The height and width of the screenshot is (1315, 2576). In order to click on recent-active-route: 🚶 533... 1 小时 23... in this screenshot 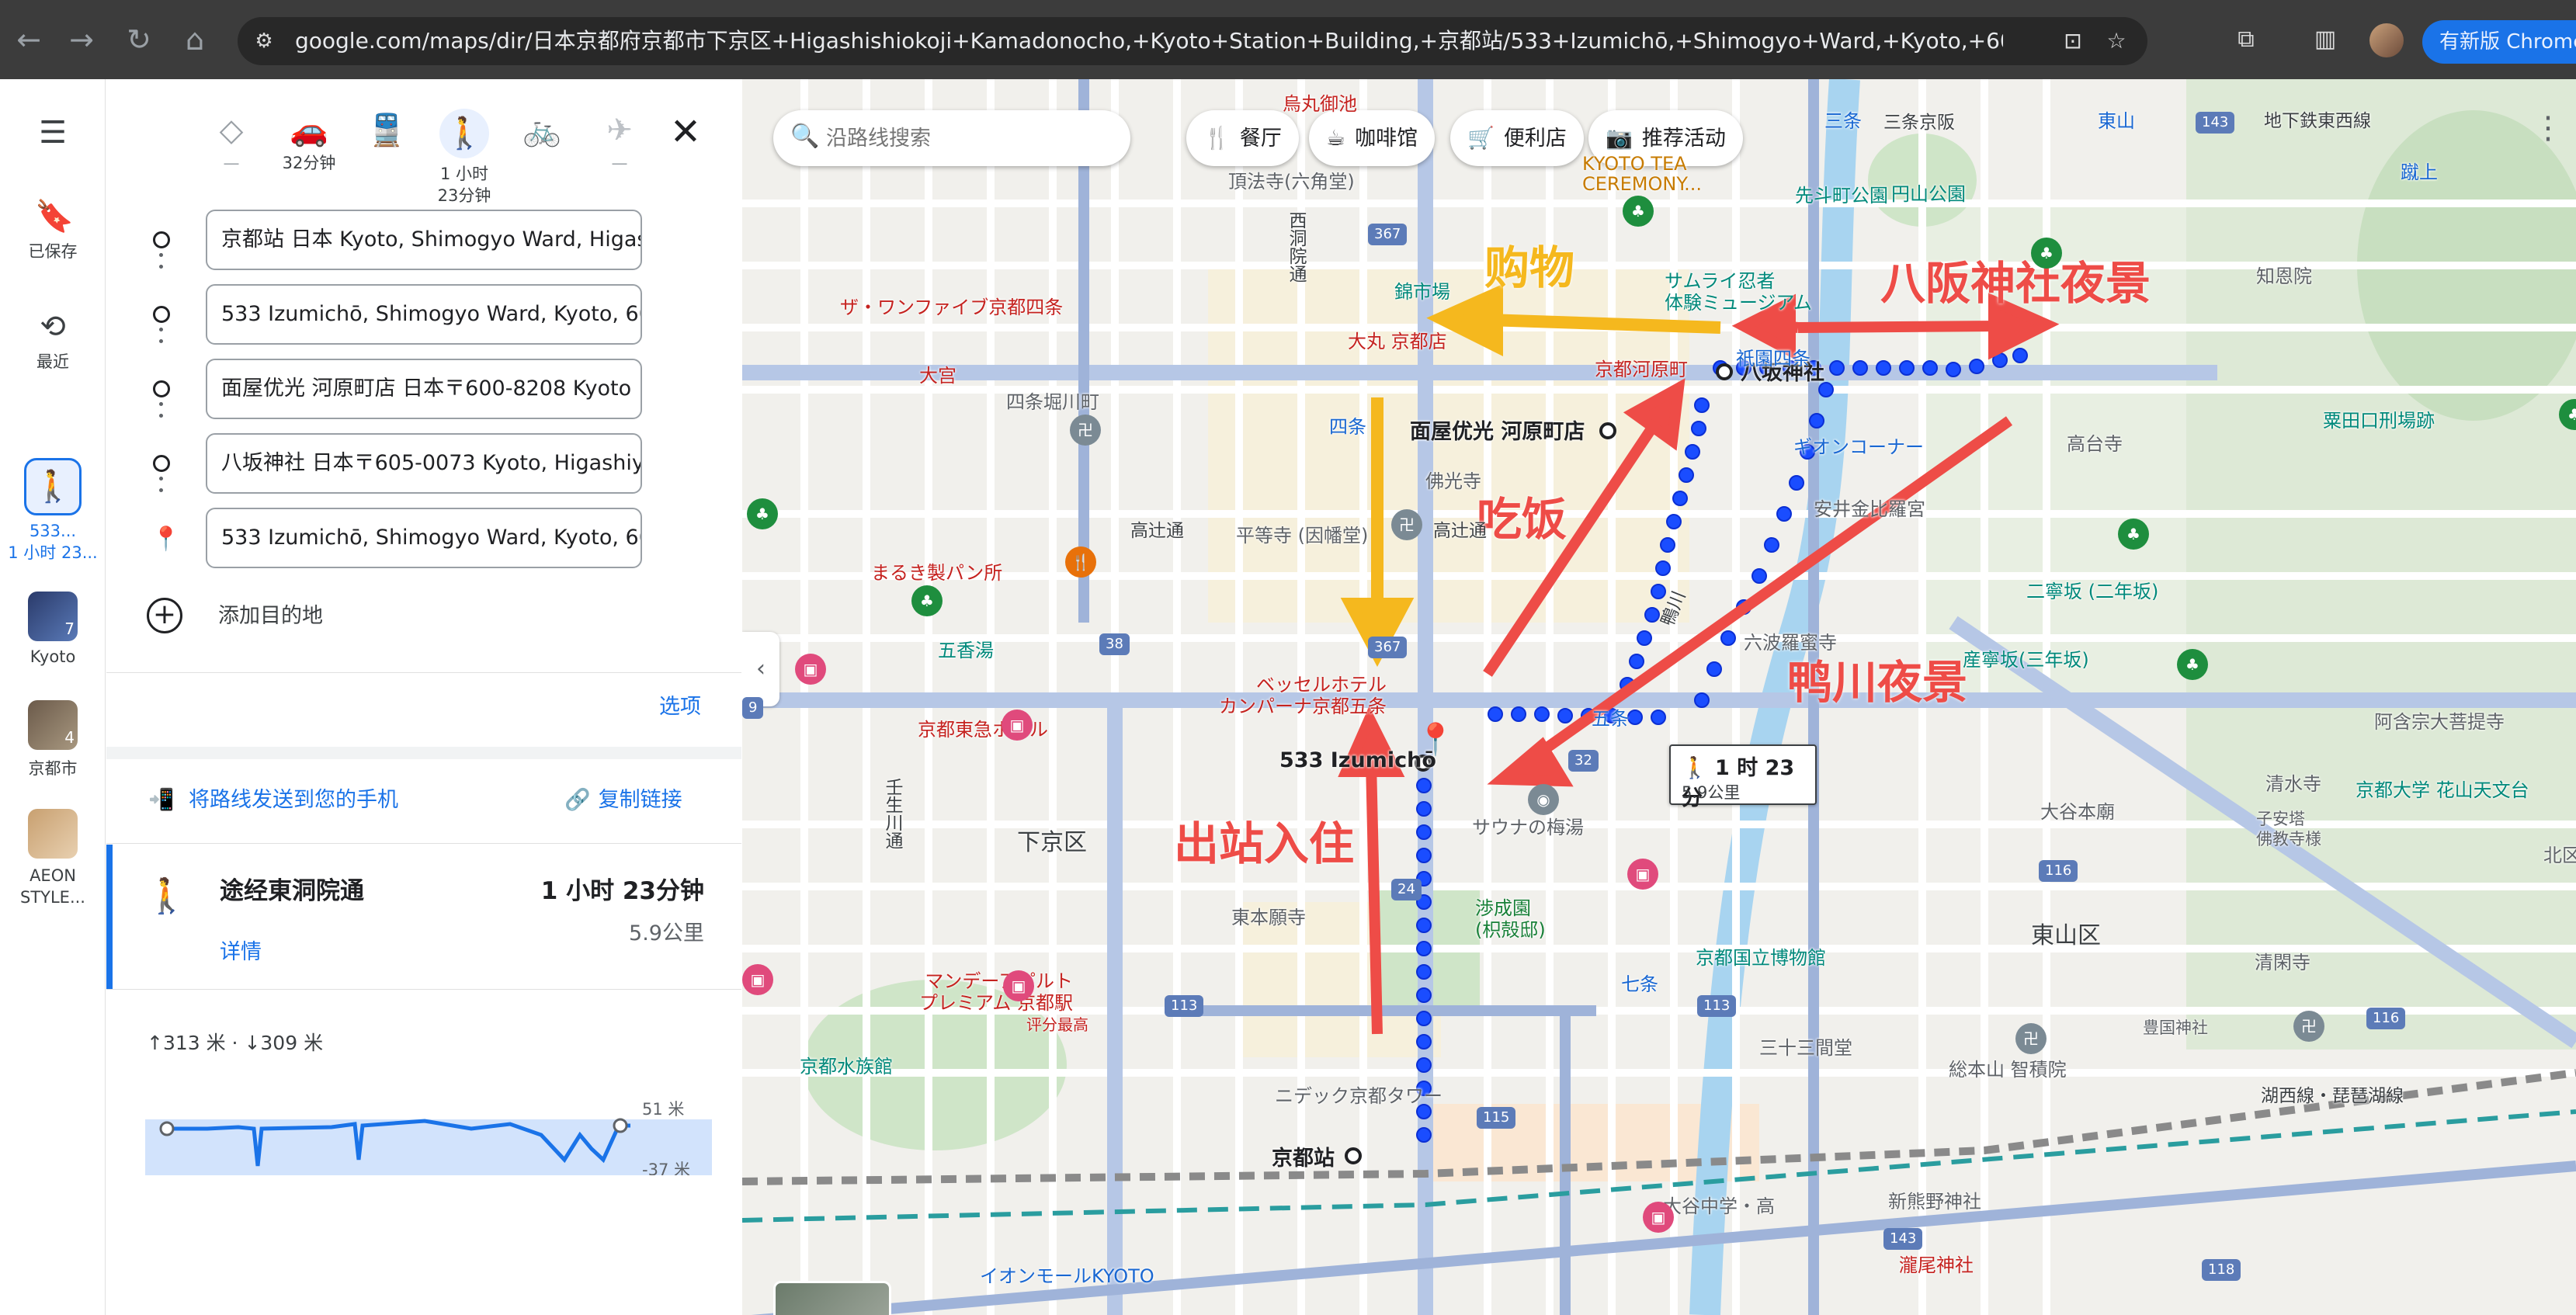, I will do `click(53, 511)`.